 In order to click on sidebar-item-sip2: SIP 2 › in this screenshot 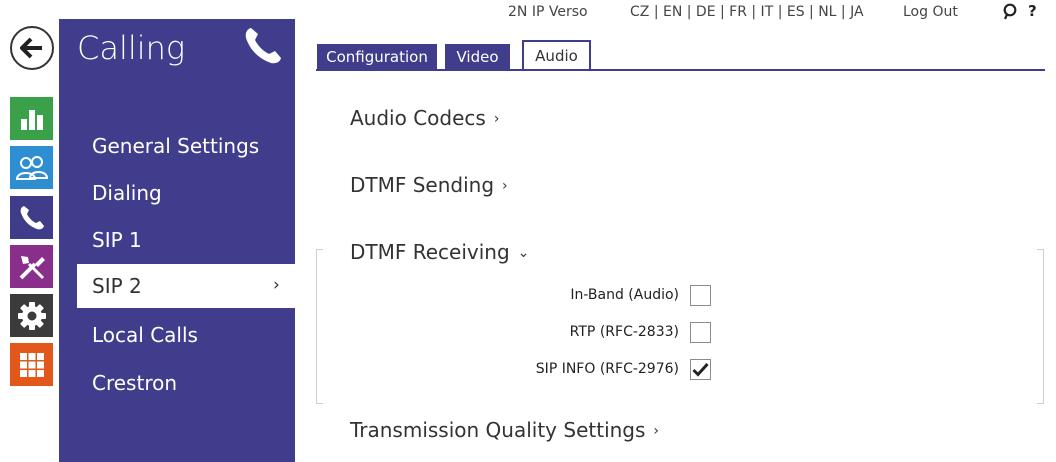, I will do `click(186, 286)`.